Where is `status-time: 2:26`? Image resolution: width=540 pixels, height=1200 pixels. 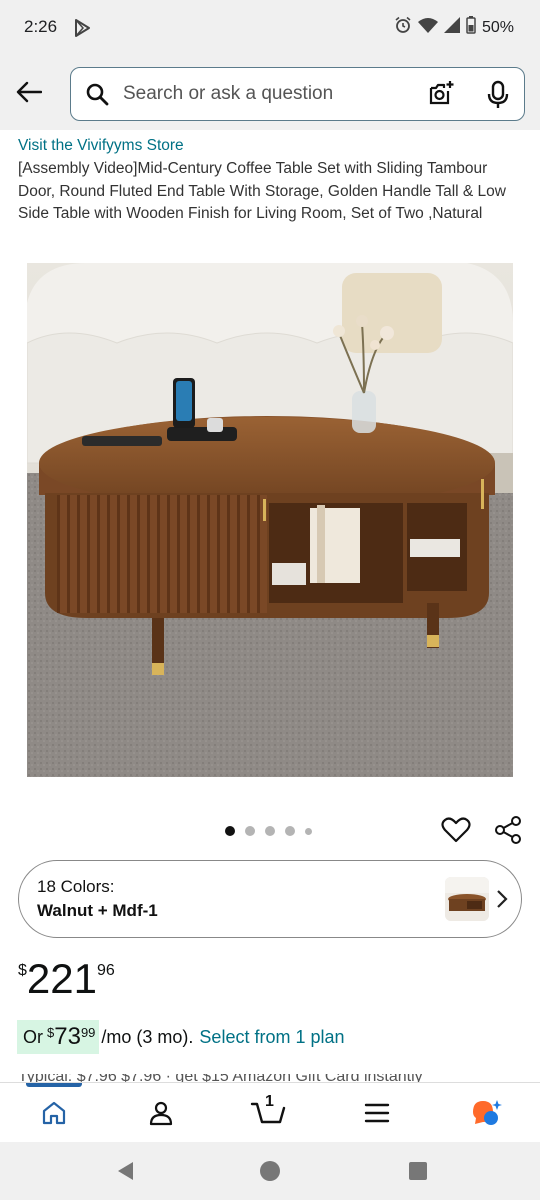 status-time: 2:26 is located at coordinates (41, 26).